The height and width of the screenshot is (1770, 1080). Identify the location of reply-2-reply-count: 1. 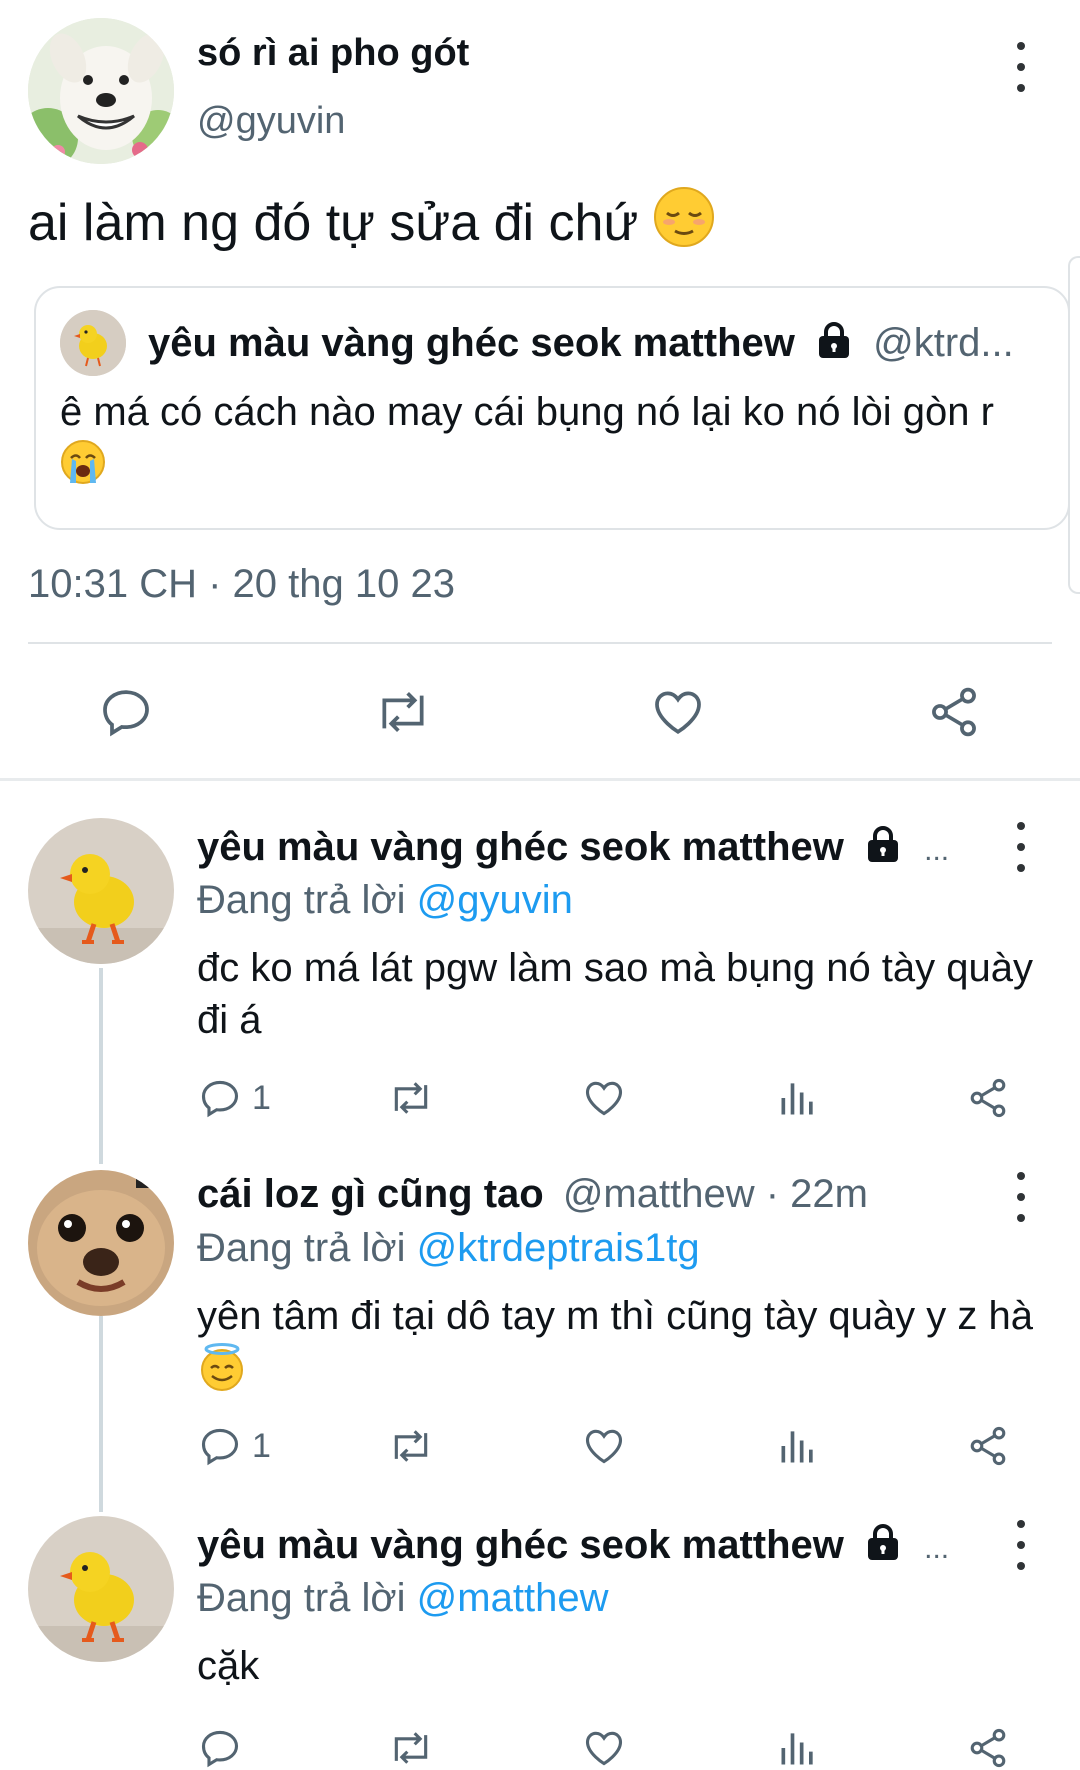
(261, 1445).